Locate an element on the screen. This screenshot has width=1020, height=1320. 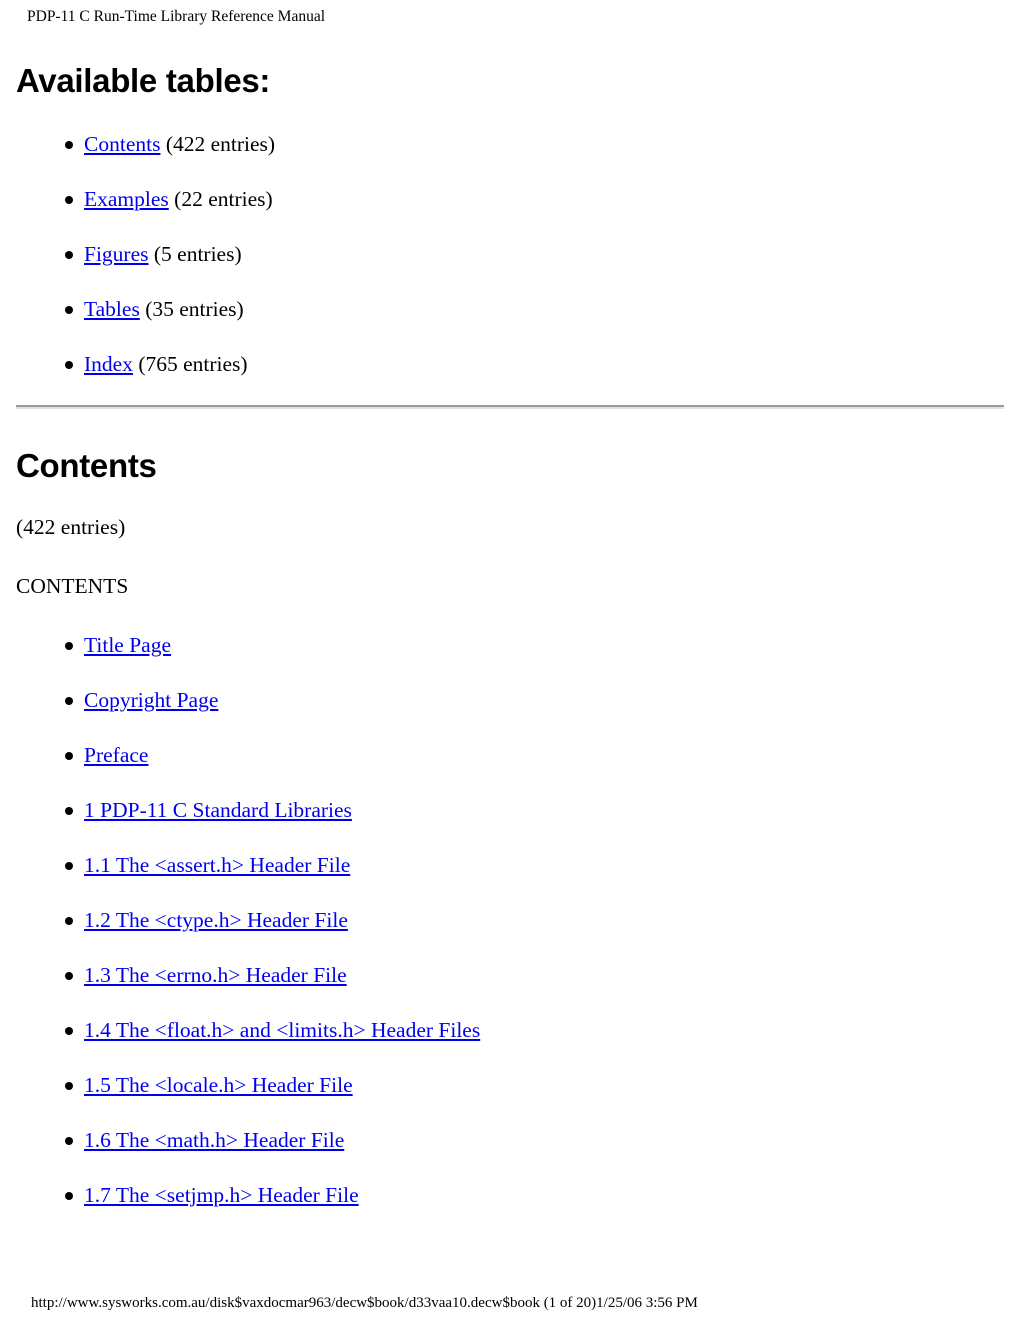
entry-count-contents: (422 entries) is located at coordinates (220, 144).